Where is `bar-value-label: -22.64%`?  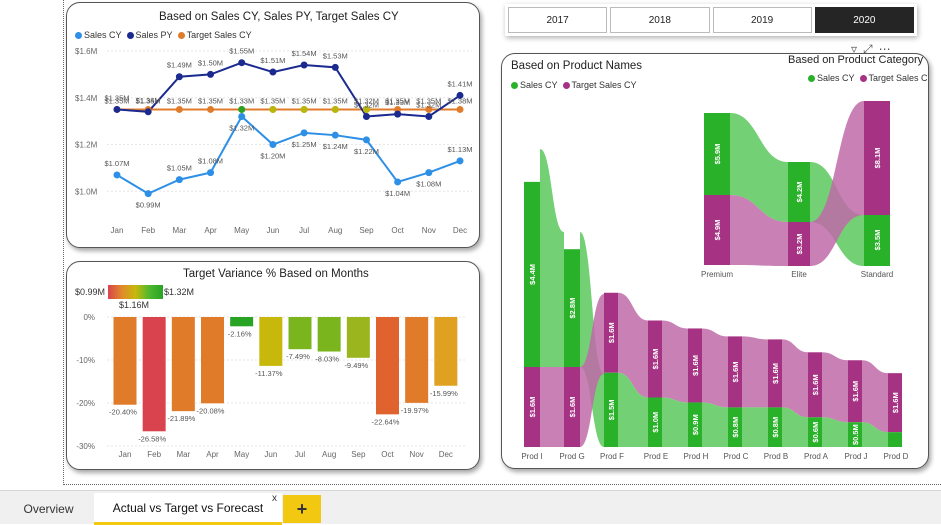
bar-value-label: -22.64% is located at coordinates (386, 421).